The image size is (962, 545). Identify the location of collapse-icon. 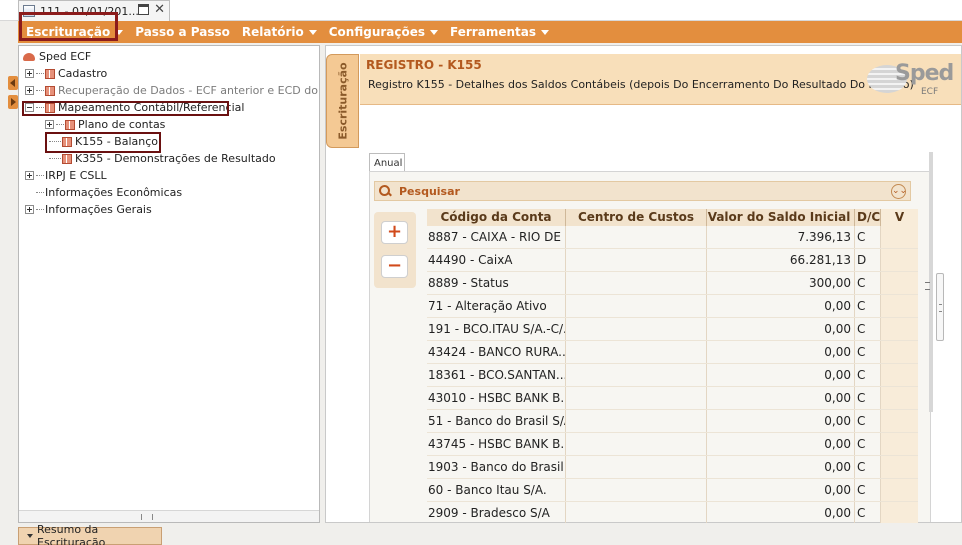
(29, 107).